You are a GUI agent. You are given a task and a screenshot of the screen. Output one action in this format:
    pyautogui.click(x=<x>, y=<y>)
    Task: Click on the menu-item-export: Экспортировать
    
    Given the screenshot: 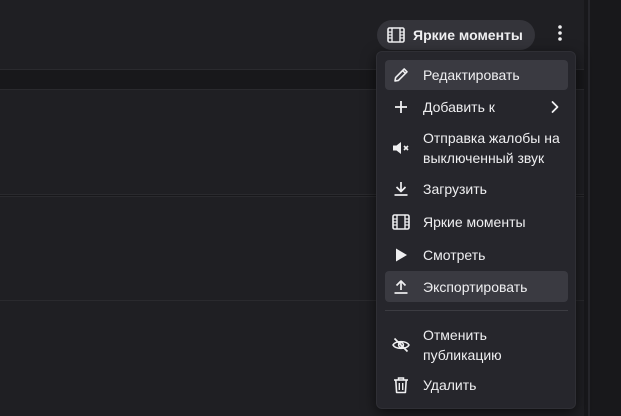 What is the action you would take?
    pyautogui.click(x=476, y=286)
    